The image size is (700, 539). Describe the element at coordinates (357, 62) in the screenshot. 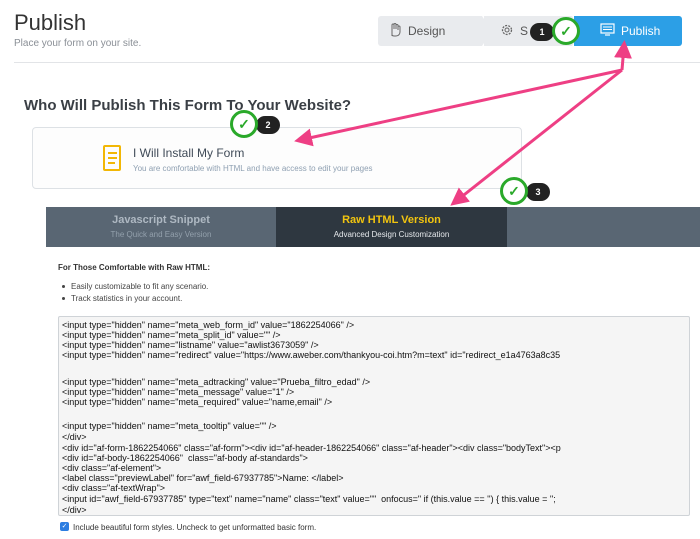

I see `header-divider` at that location.